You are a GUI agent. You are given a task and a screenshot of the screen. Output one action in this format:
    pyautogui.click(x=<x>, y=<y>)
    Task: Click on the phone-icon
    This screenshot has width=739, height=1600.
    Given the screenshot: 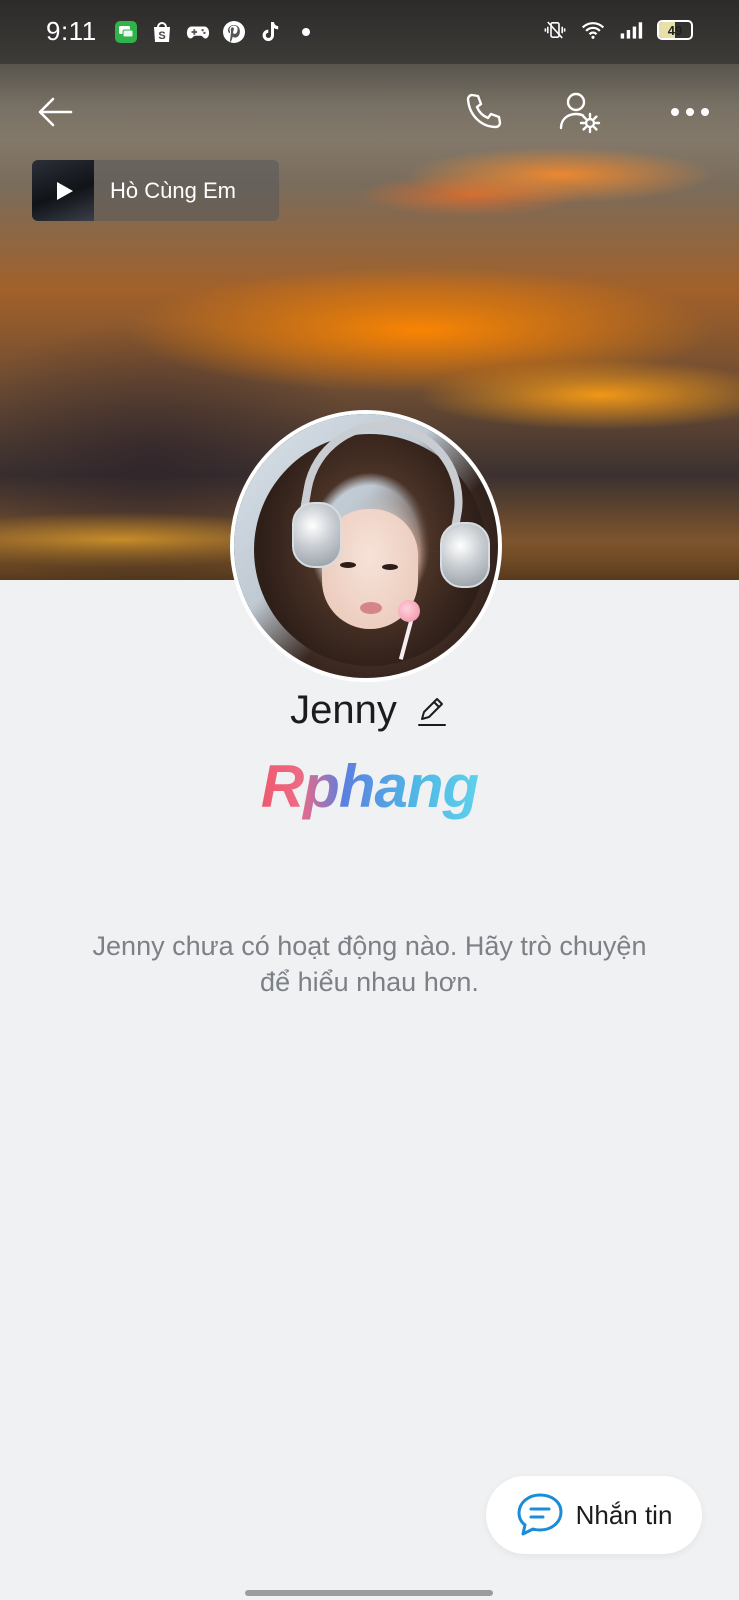 What is the action you would take?
    pyautogui.click(x=484, y=111)
    